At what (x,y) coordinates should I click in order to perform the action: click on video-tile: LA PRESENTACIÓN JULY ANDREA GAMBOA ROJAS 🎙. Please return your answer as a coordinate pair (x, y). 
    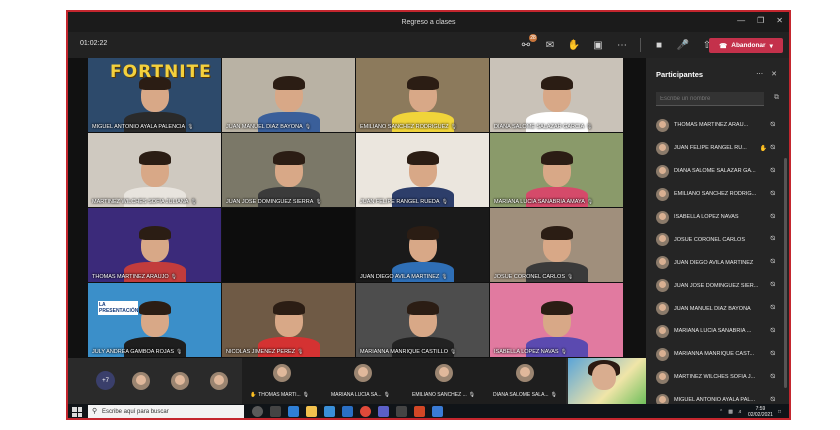
    Looking at the image, I should click on (155, 320).